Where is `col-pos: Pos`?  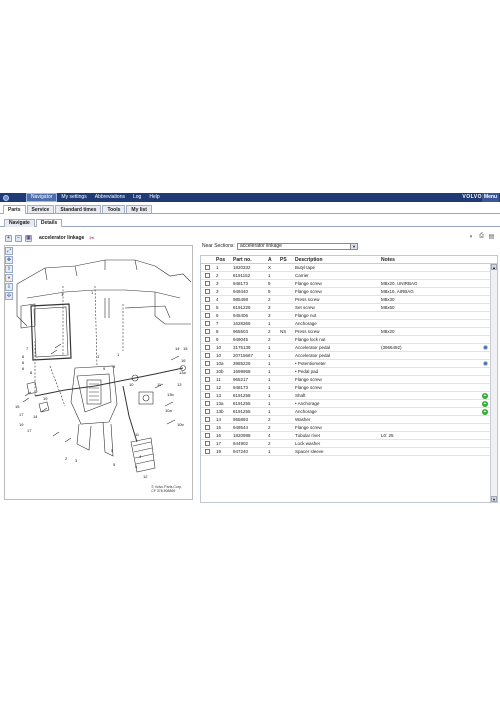
col-pos: Pos is located at coordinates (223, 259).